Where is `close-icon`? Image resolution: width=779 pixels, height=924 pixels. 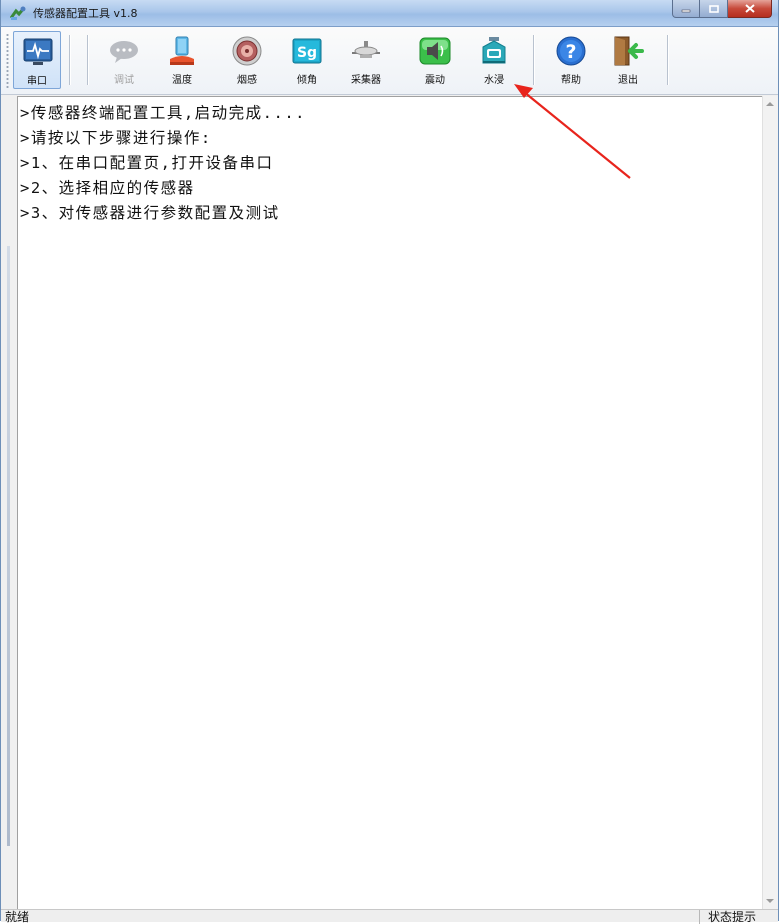 close-icon is located at coordinates (749, 8).